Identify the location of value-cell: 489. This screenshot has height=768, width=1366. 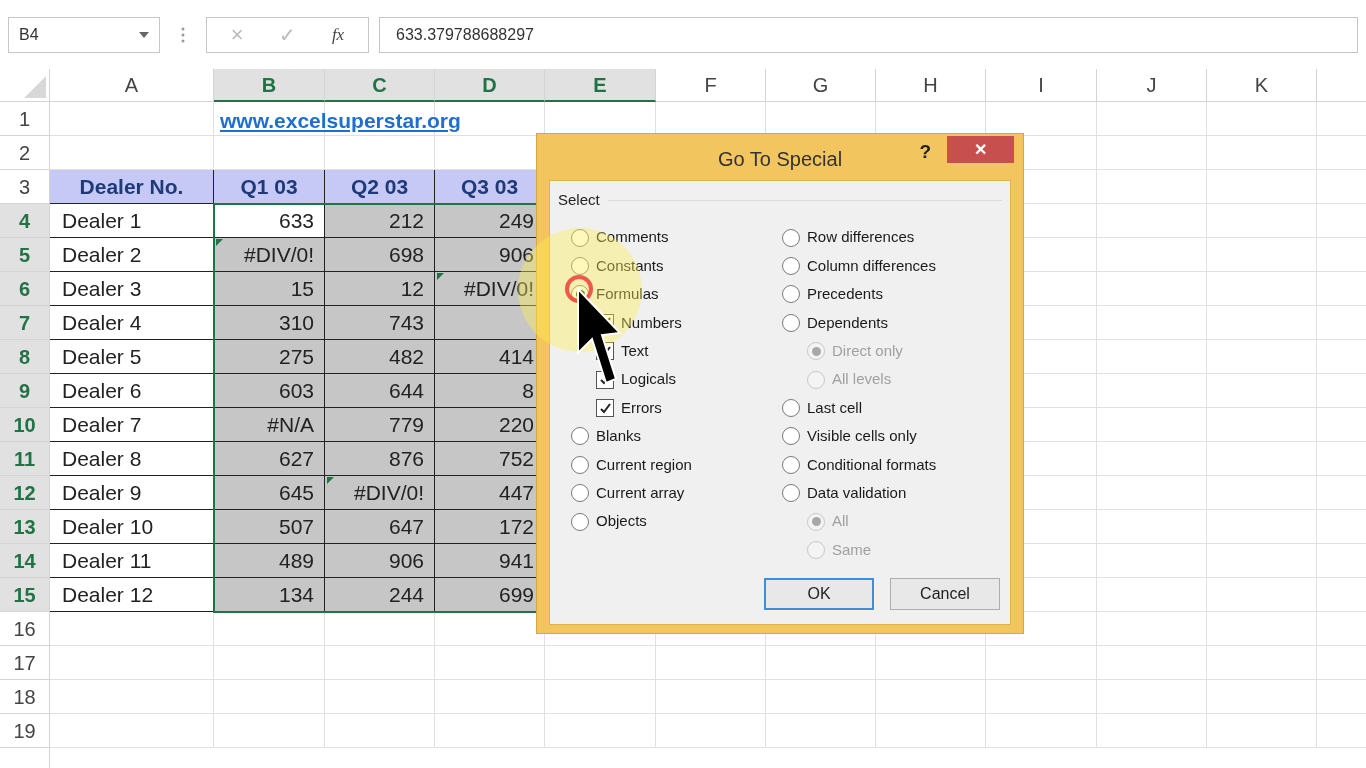
(269, 561).